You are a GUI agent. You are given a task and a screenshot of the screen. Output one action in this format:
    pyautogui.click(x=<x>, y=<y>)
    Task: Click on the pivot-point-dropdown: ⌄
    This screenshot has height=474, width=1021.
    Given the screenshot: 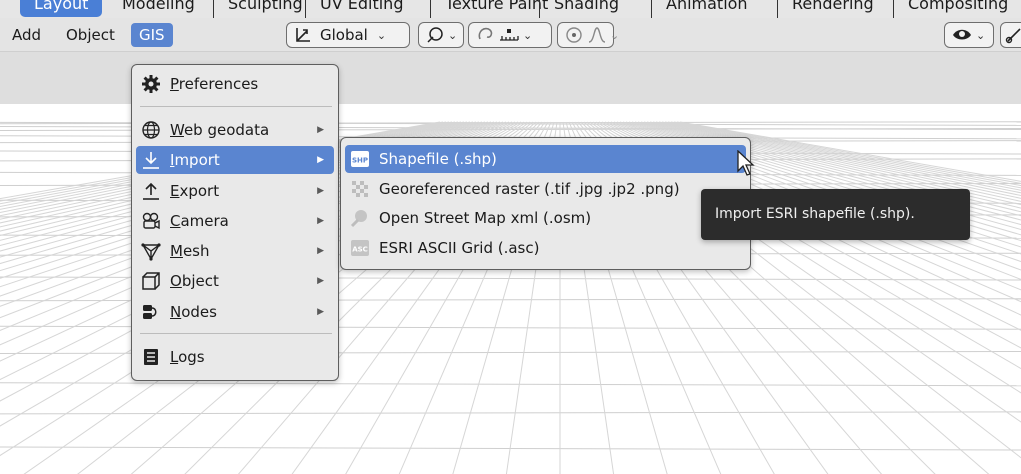 What is the action you would take?
    pyautogui.click(x=441, y=35)
    